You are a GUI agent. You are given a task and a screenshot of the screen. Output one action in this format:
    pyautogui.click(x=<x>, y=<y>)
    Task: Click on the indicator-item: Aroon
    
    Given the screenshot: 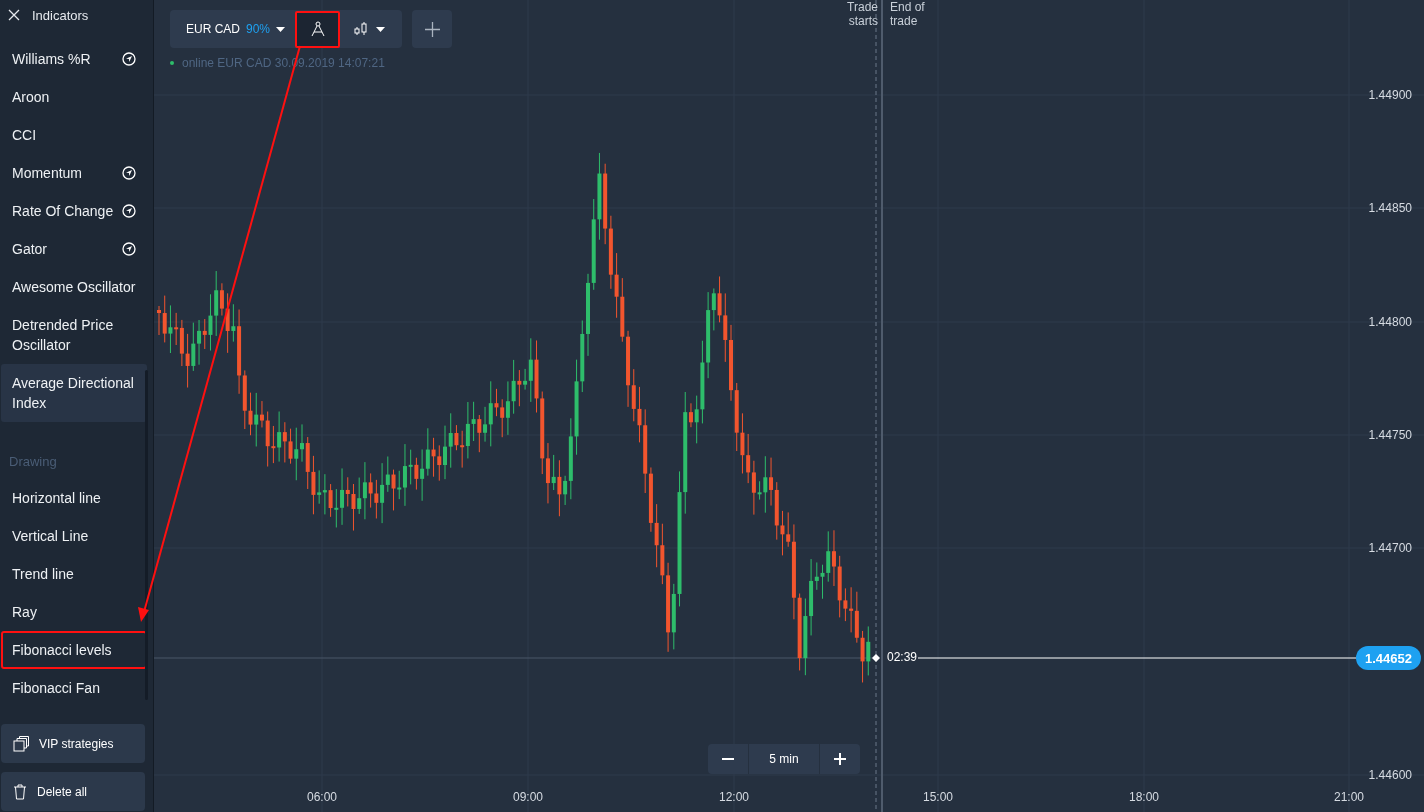 What is the action you would take?
    pyautogui.click(x=74, y=97)
    